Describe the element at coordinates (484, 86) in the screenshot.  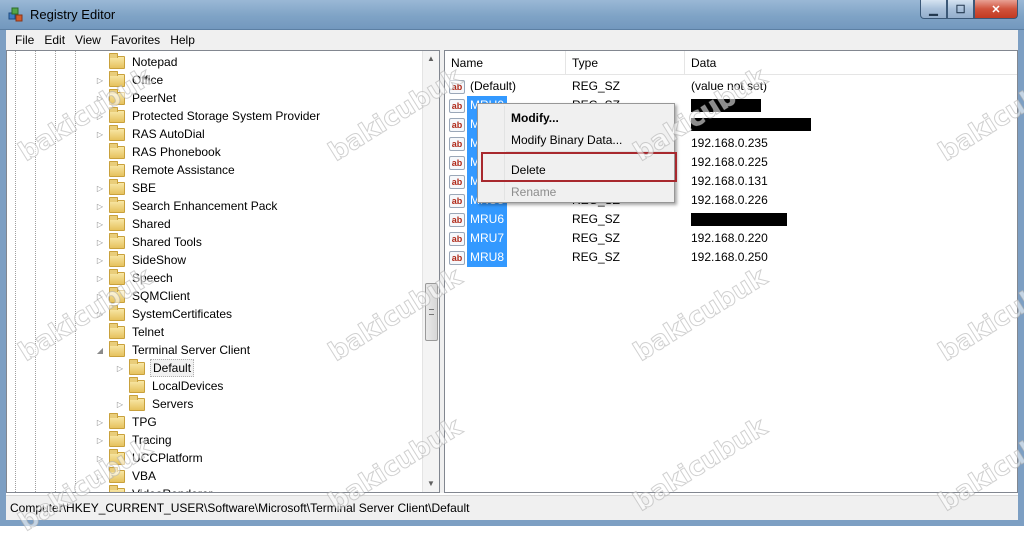
I see `value-name-cell: ab (Default)` at that location.